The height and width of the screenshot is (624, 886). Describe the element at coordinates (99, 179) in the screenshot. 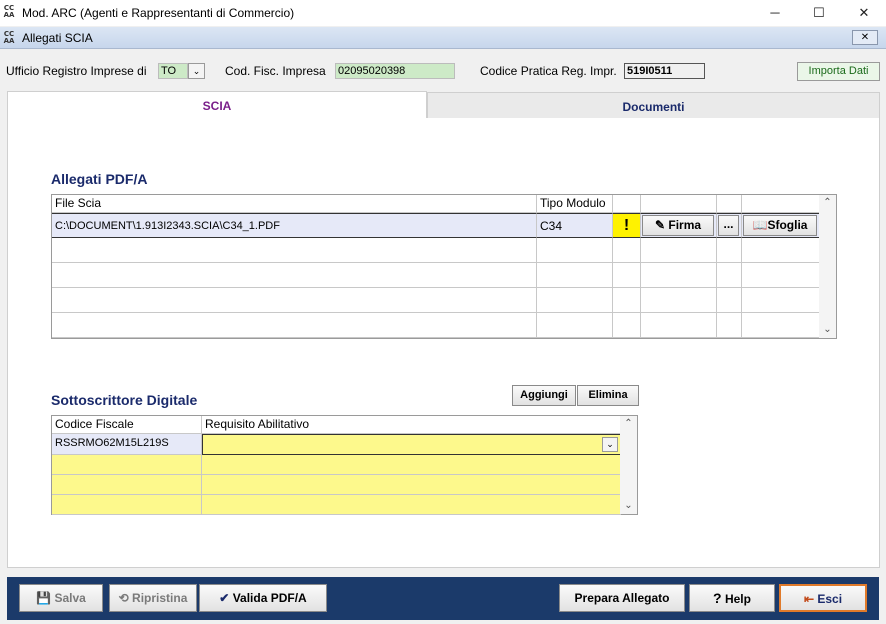

I see `allegati-title: Allegati PDF/A` at that location.